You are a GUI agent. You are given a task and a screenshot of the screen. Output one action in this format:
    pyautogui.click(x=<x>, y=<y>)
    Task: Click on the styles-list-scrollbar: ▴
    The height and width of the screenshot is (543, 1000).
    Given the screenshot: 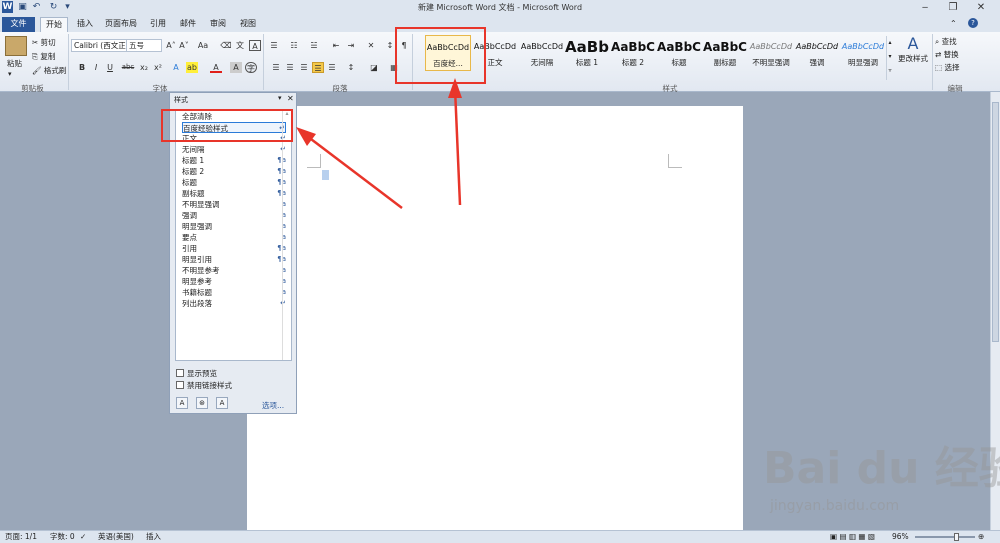 What is the action you would take?
    pyautogui.click(x=286, y=235)
    